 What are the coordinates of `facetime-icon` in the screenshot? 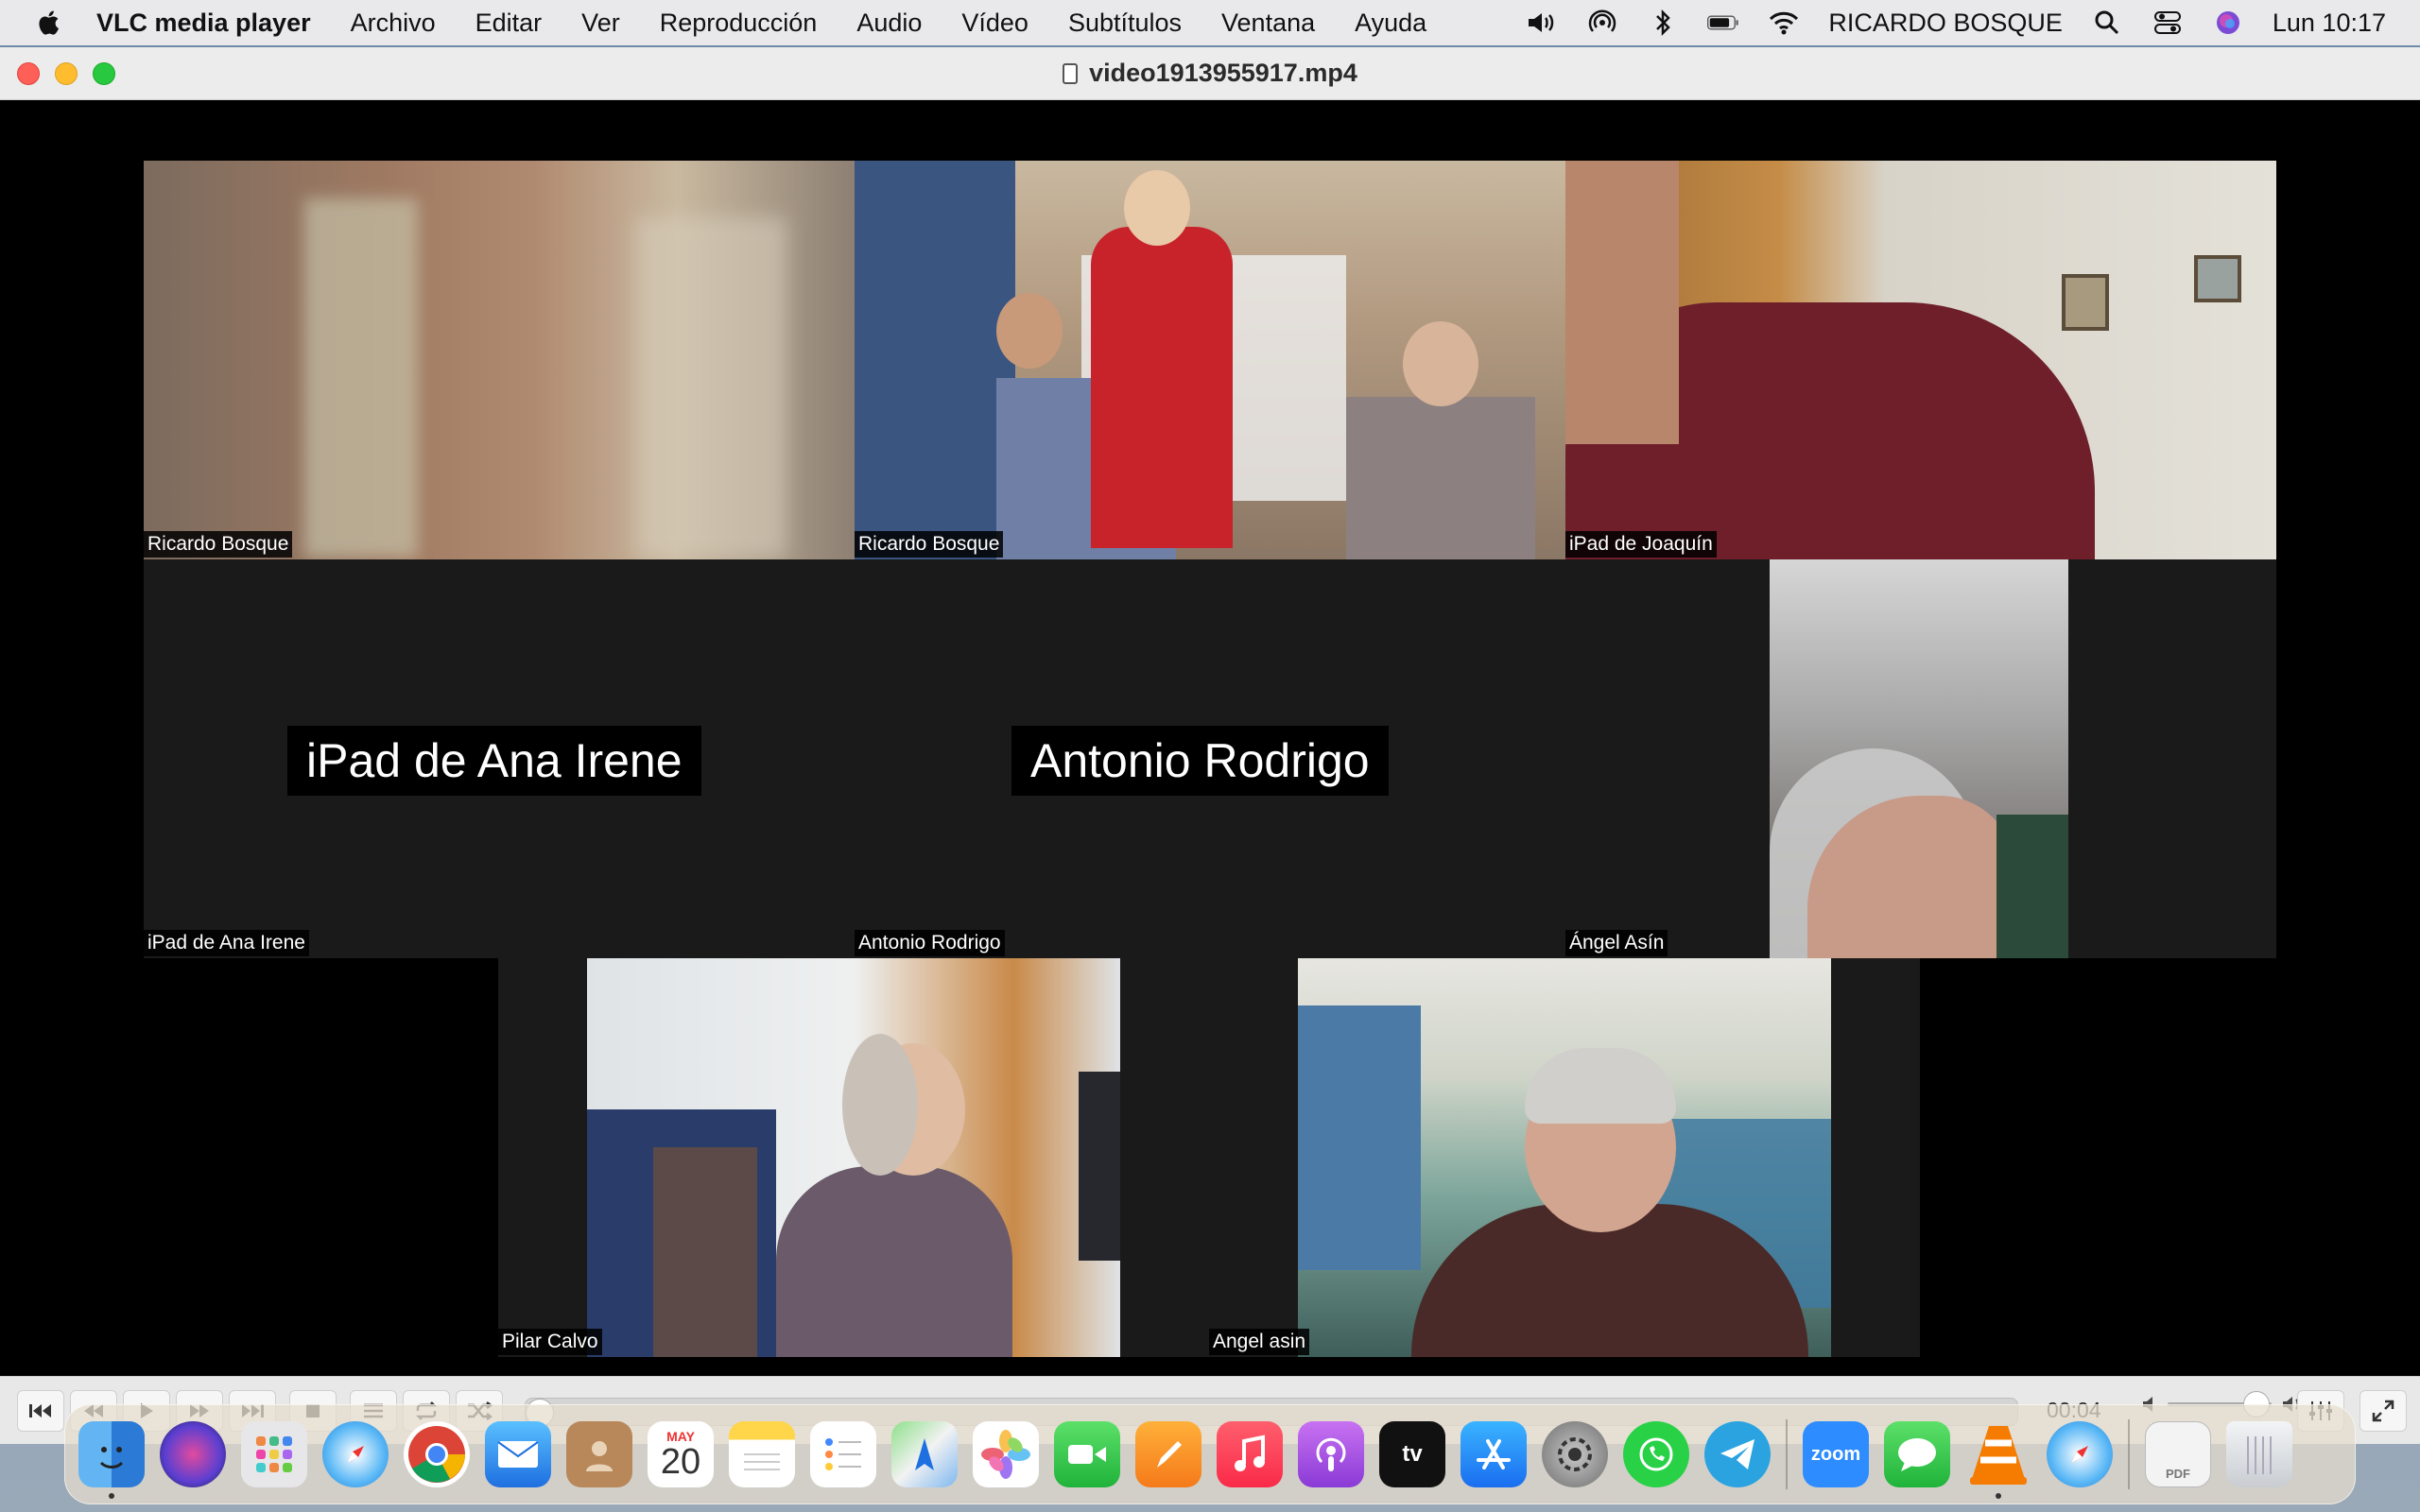 It's located at (1087, 1454).